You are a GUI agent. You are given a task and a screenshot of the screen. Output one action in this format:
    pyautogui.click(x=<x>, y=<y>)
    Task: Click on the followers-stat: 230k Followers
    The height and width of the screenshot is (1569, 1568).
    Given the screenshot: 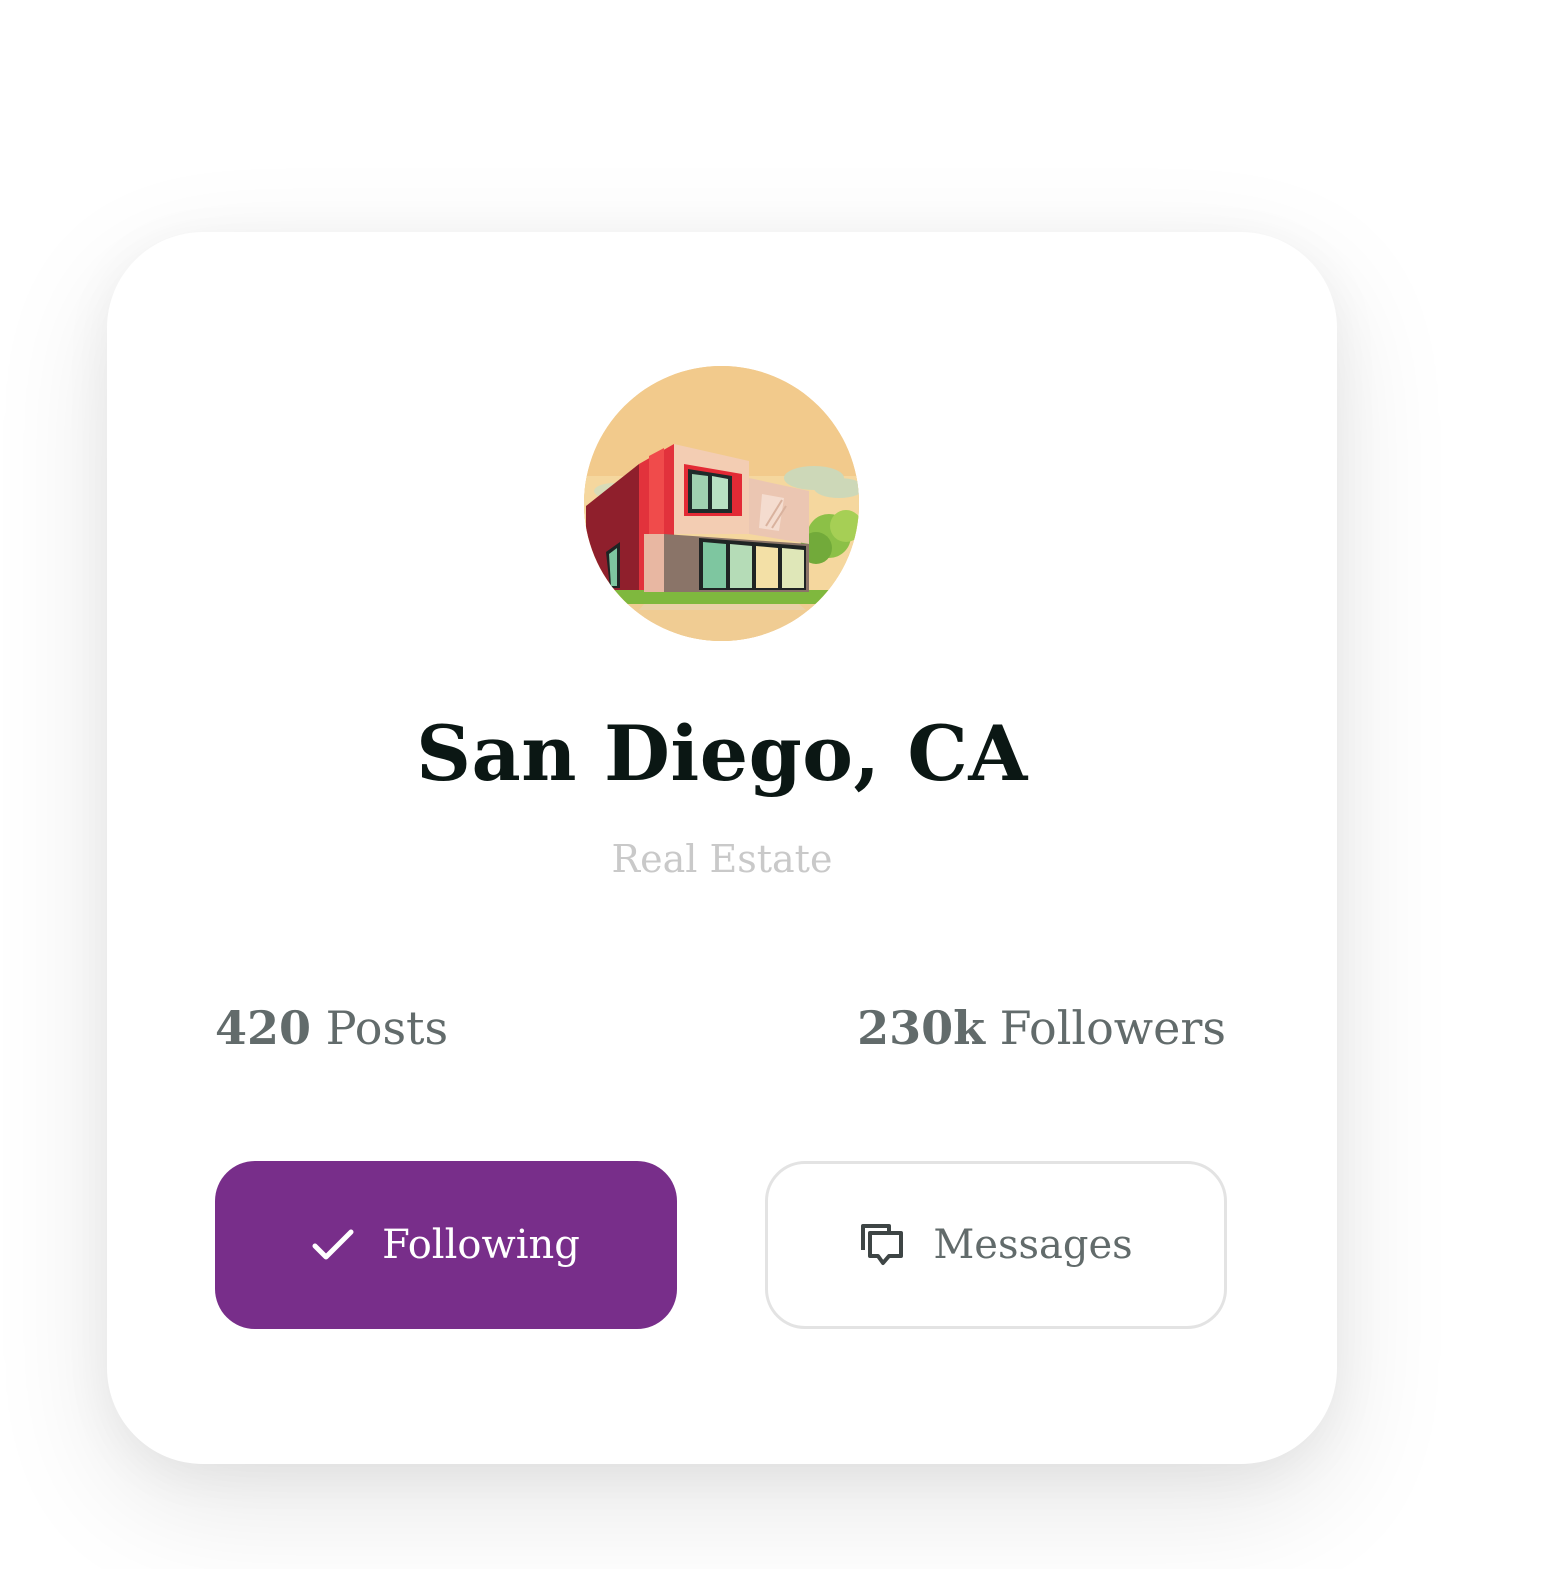 What is the action you would take?
    pyautogui.click(x=1041, y=1028)
    